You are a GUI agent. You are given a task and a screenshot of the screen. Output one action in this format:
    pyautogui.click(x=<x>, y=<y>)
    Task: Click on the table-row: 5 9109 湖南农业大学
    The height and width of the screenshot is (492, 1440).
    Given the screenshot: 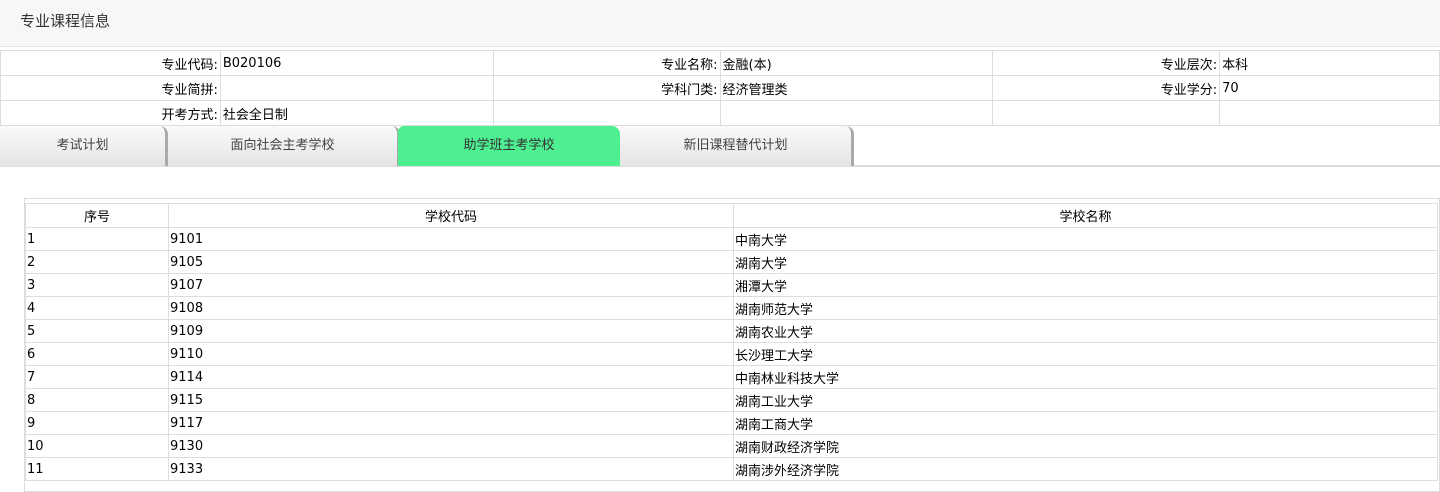 What is the action you would take?
    pyautogui.click(x=731, y=331)
    